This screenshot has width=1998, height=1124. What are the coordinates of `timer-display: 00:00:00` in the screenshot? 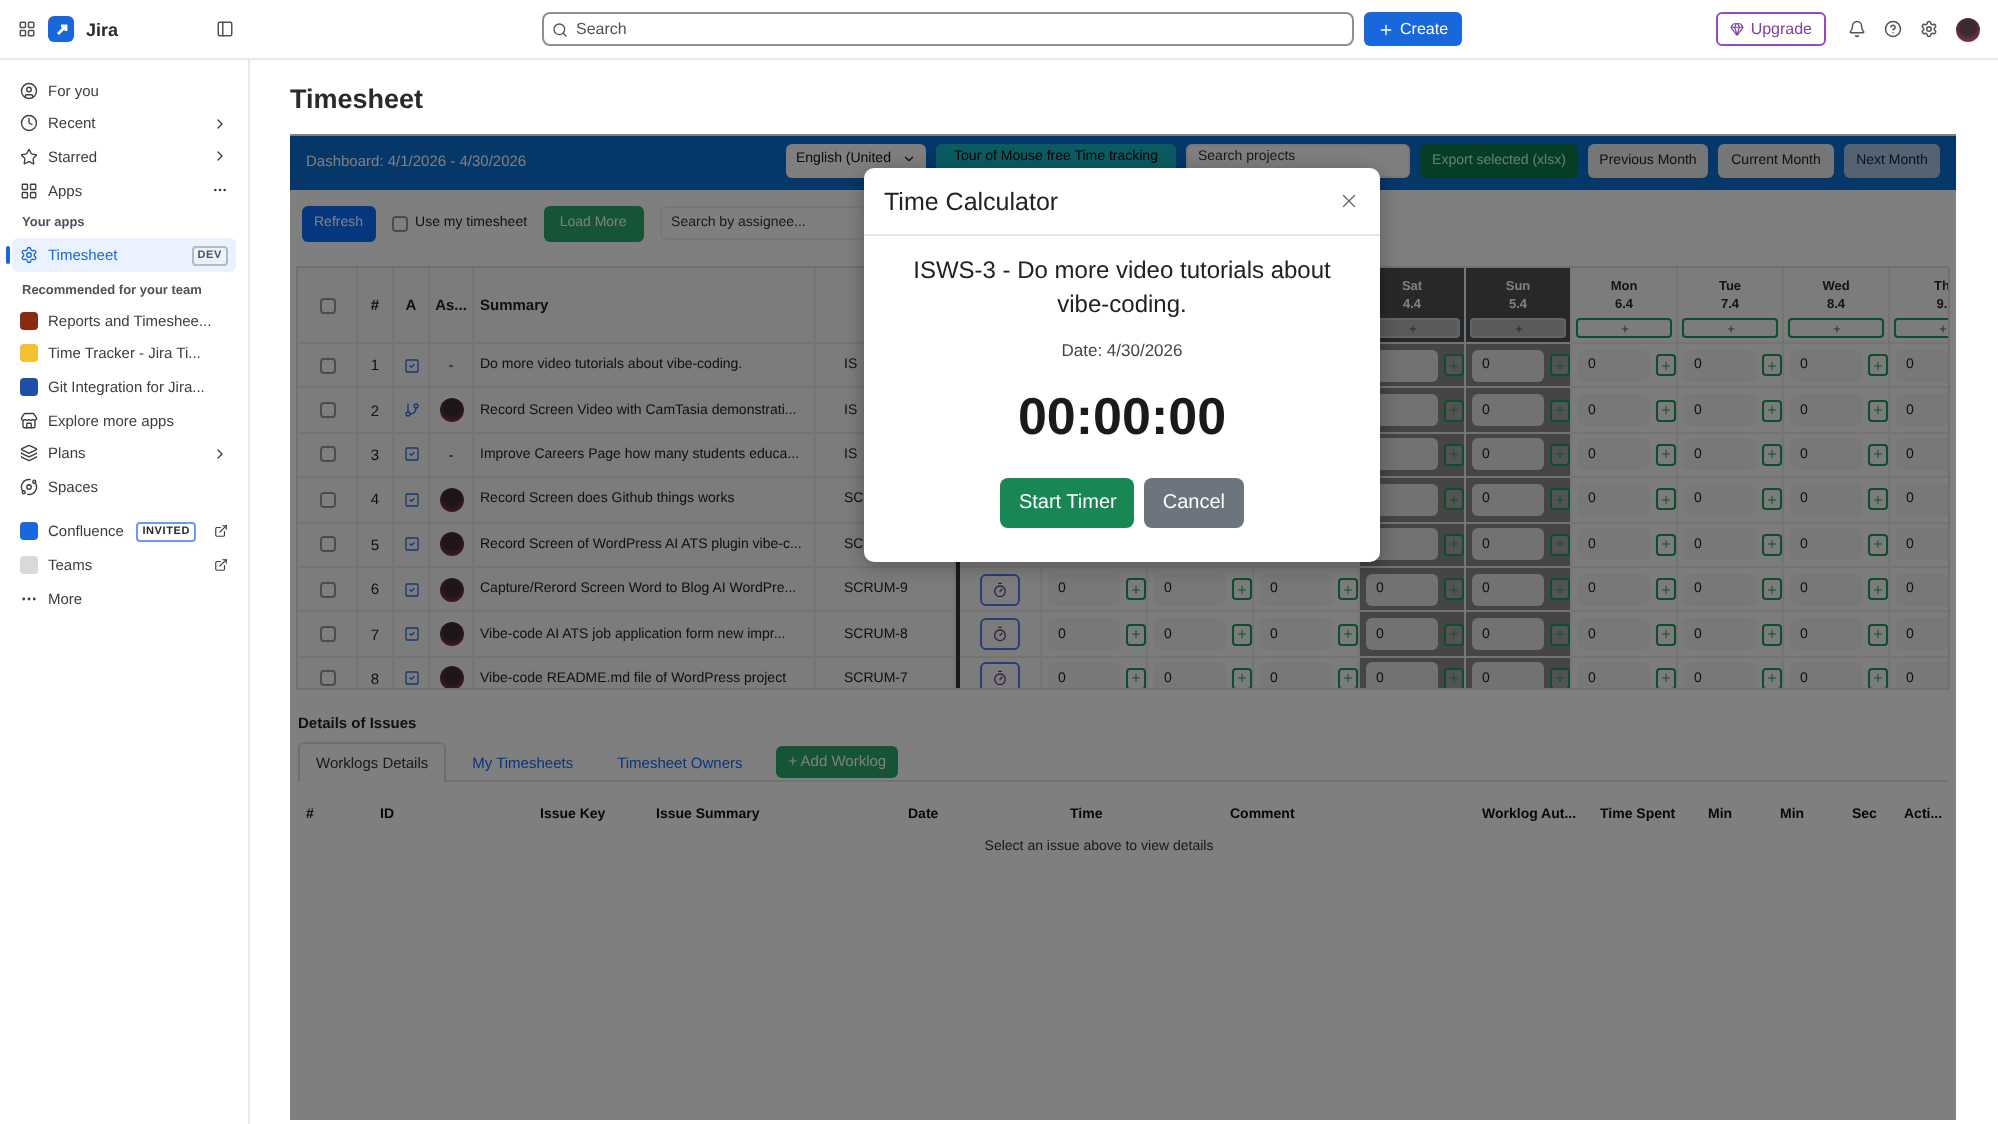 It's located at (1122, 417).